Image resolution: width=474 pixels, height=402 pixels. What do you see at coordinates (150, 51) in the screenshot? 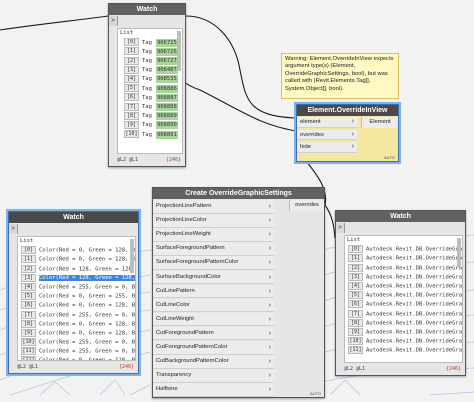
I see `list-item: [1] Tag 906726` at bounding box center [150, 51].